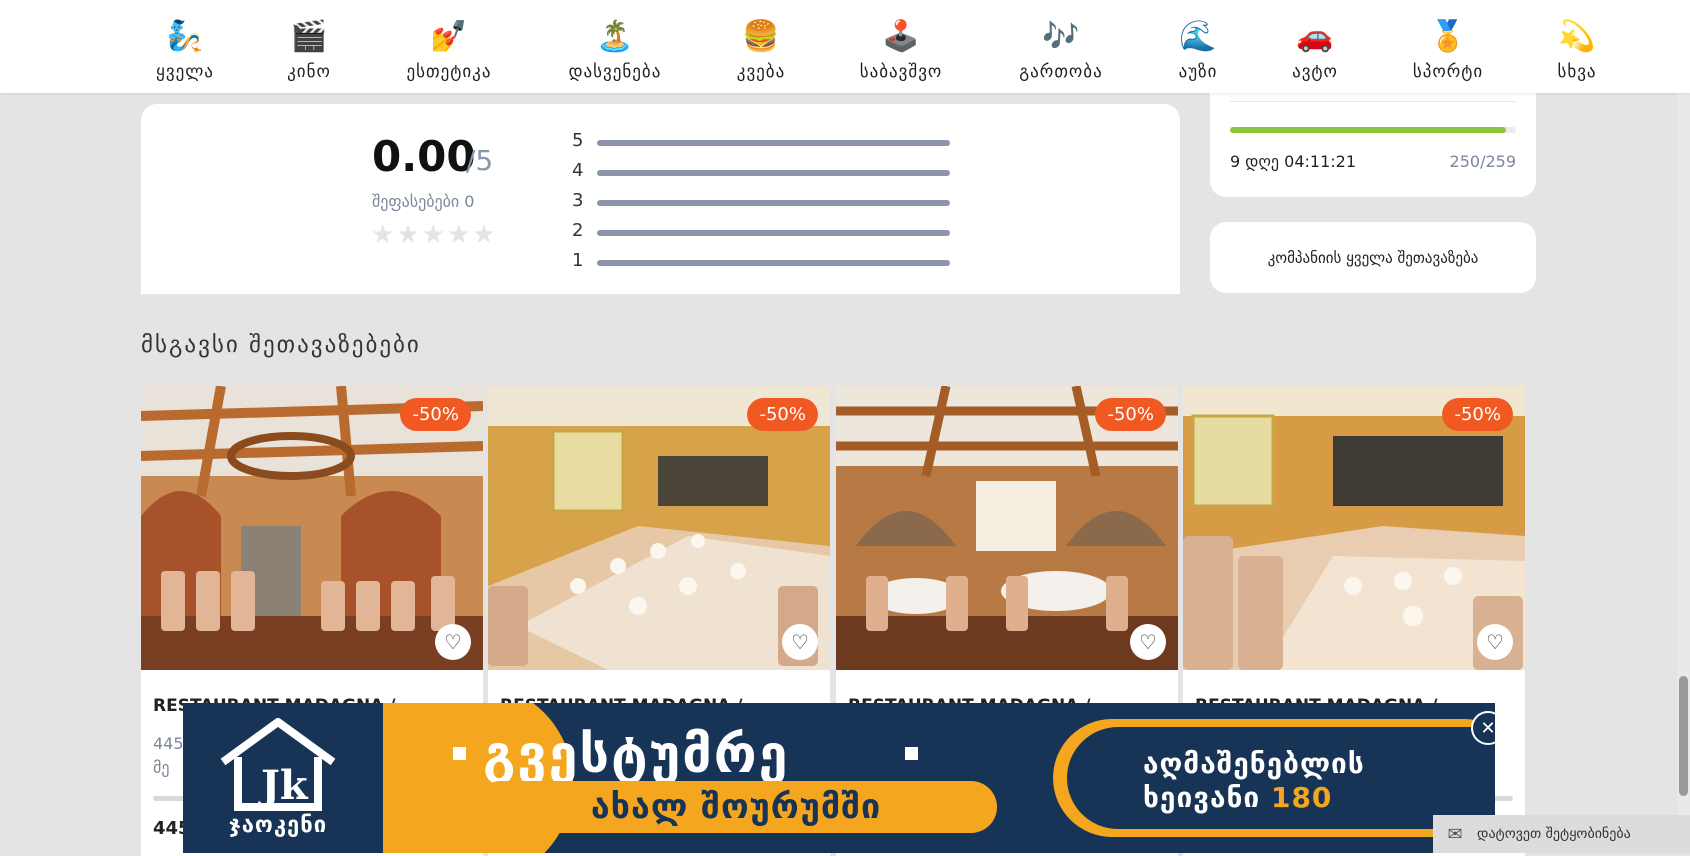  What do you see at coordinates (761, 36) in the screenshot?
I see `burger-icon: 🍔` at bounding box center [761, 36].